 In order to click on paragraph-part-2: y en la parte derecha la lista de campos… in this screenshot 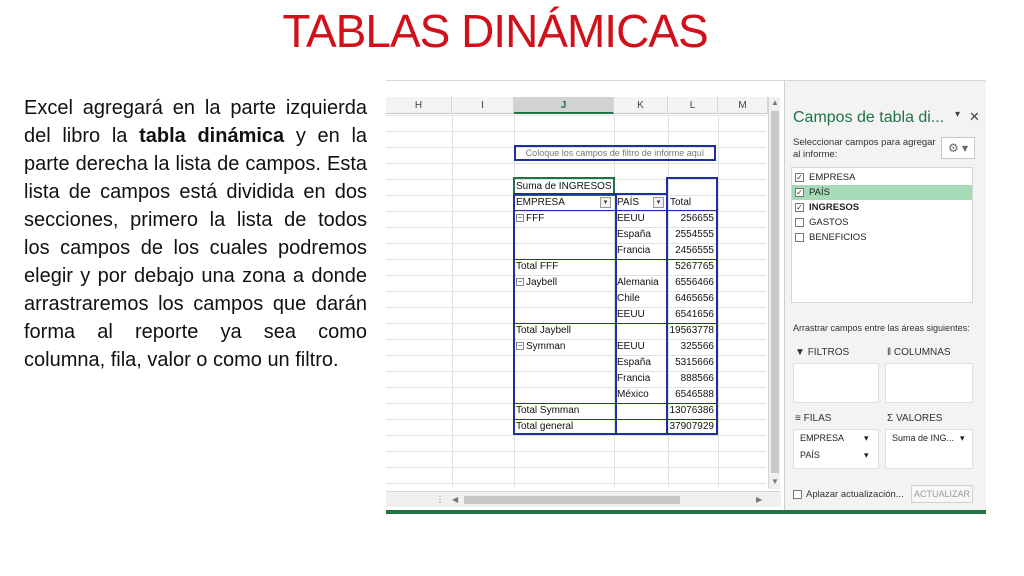, I will do `click(196, 248)`.